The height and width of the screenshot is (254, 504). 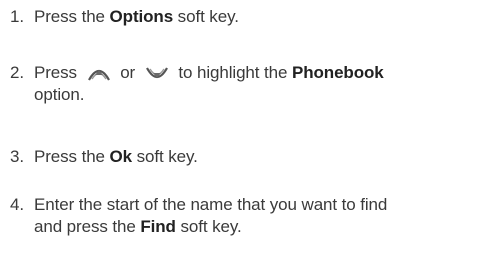 I want to click on step-number: 4., so click(x=17, y=204).